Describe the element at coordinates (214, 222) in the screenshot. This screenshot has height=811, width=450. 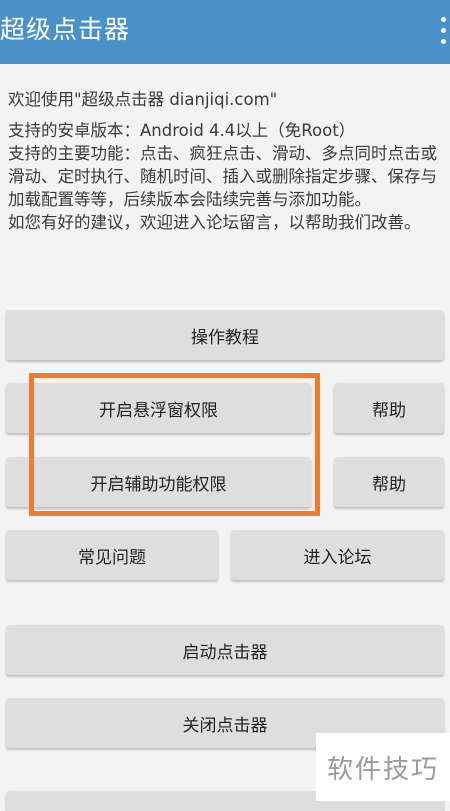
I see `feedback-text: 如您有好的建议，欢迎进入论坛留言，以帮助我们改善。` at that location.